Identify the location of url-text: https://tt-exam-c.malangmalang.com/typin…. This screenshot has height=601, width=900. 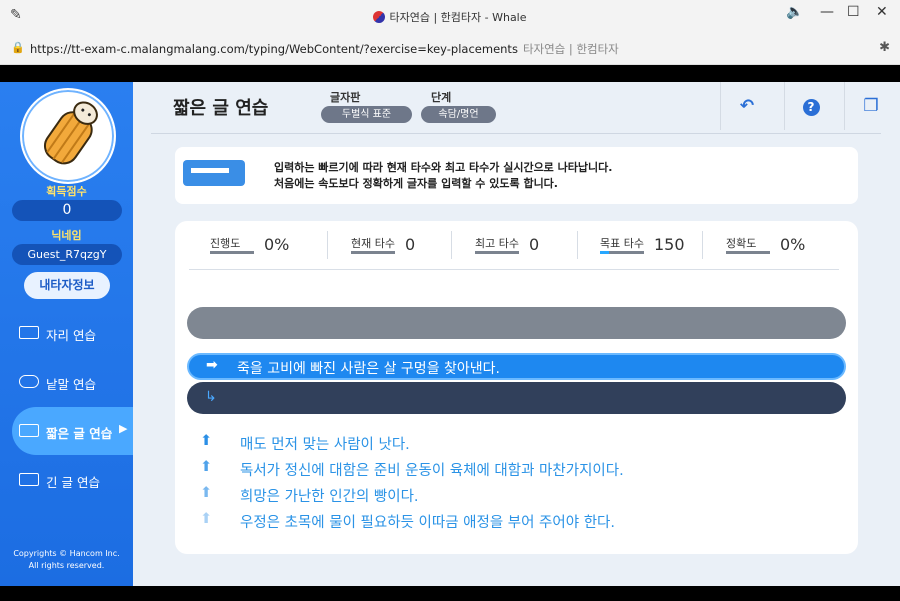
(324, 49).